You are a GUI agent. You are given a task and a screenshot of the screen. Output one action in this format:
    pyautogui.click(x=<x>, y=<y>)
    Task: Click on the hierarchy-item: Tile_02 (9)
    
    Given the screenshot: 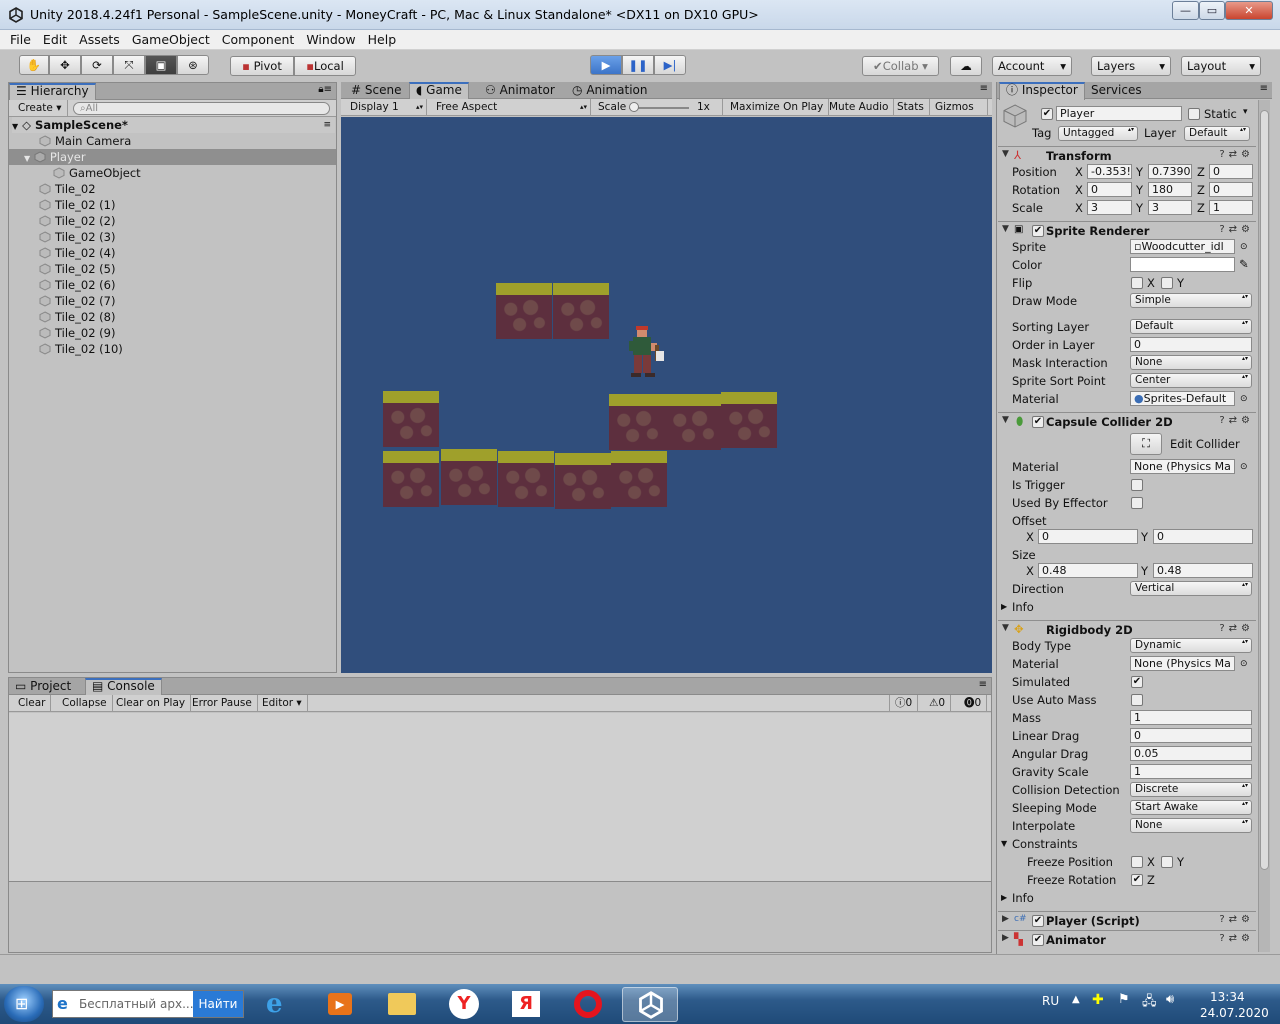 What is the action you would take?
    pyautogui.click(x=77, y=333)
    